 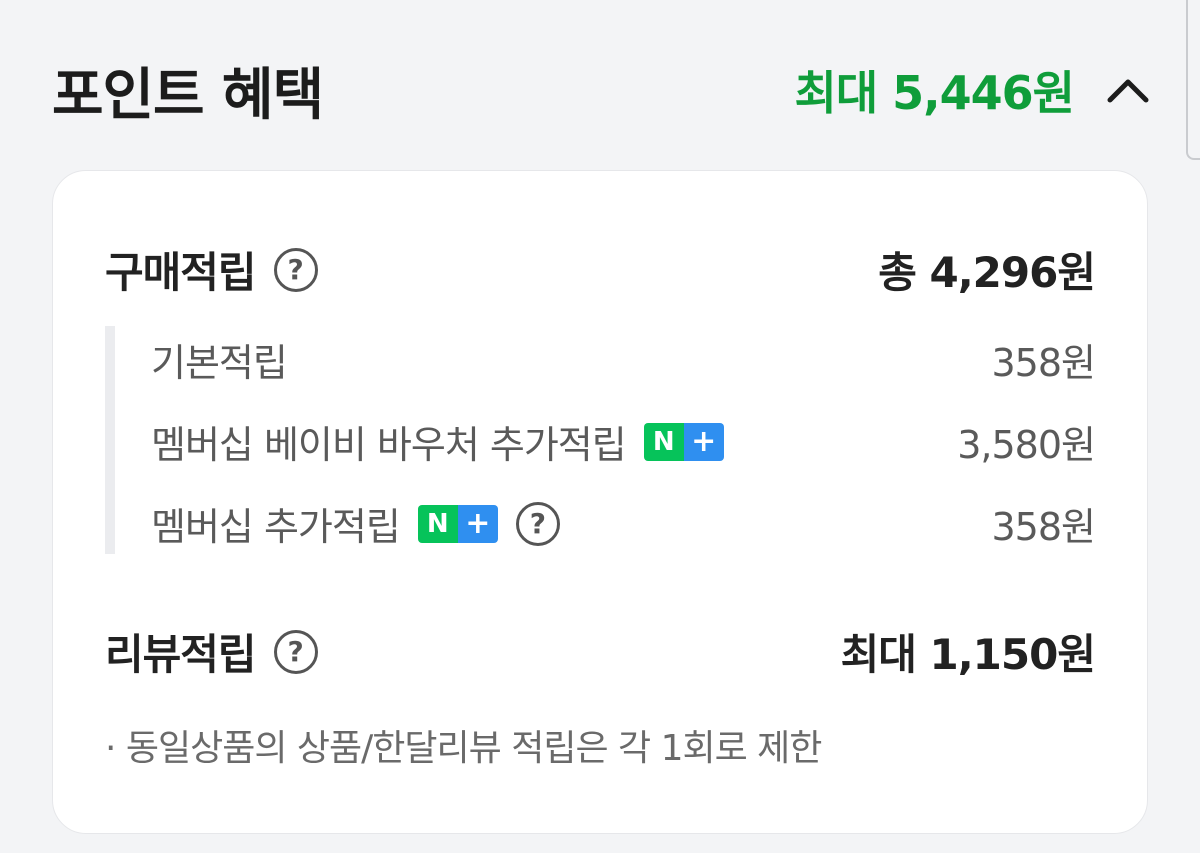 What do you see at coordinates (188, 95) in the screenshot?
I see `page-title: 포인트 혜택` at bounding box center [188, 95].